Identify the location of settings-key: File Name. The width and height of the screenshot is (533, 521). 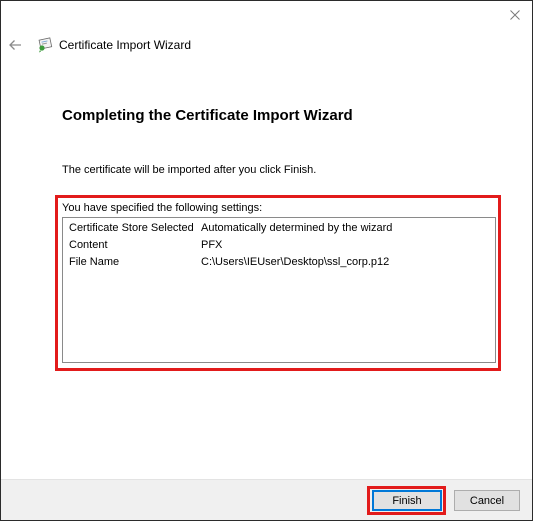
(94, 262).